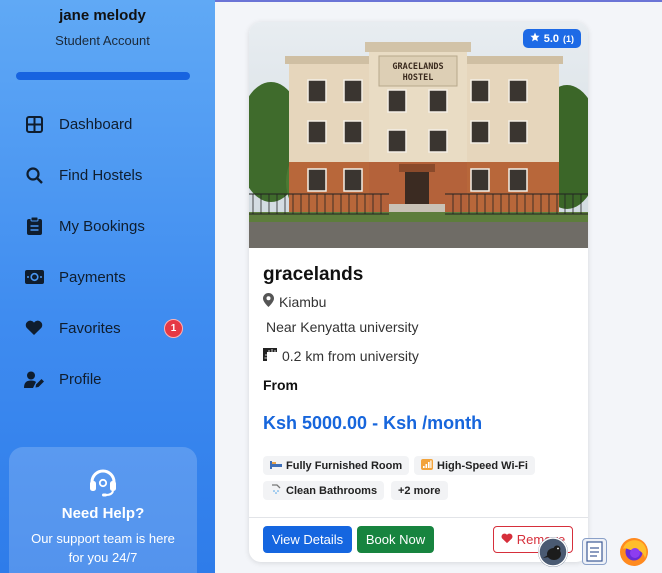 This screenshot has height=573, width=662. What do you see at coordinates (594, 551) in the screenshot?
I see `document-app-icon` at bounding box center [594, 551].